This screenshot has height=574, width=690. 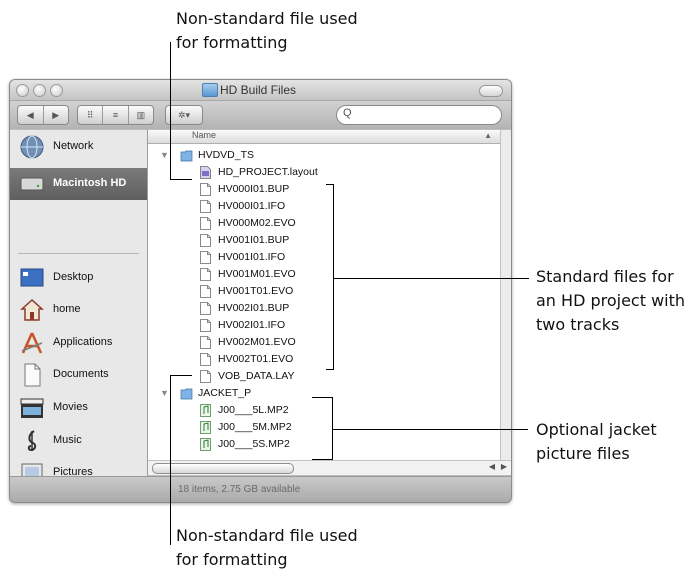 I want to click on title-bar: HD Build Files, so click(x=260, y=90).